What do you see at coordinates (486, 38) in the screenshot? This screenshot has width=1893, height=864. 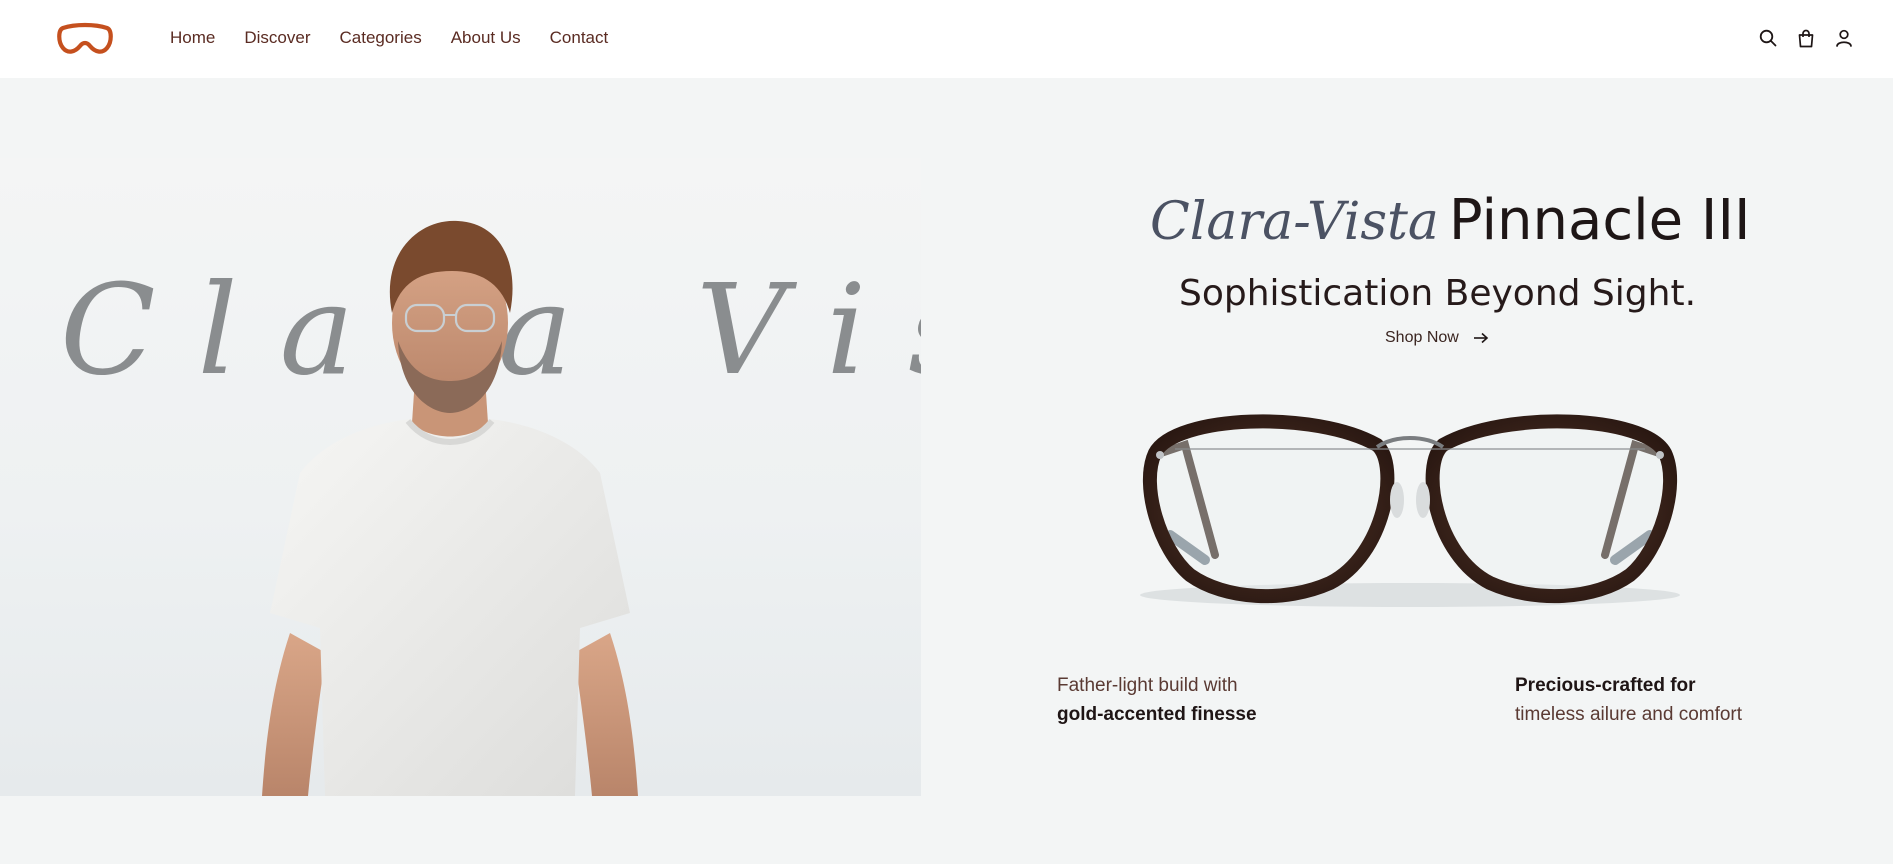 I see `nav-about-us: About Us` at bounding box center [486, 38].